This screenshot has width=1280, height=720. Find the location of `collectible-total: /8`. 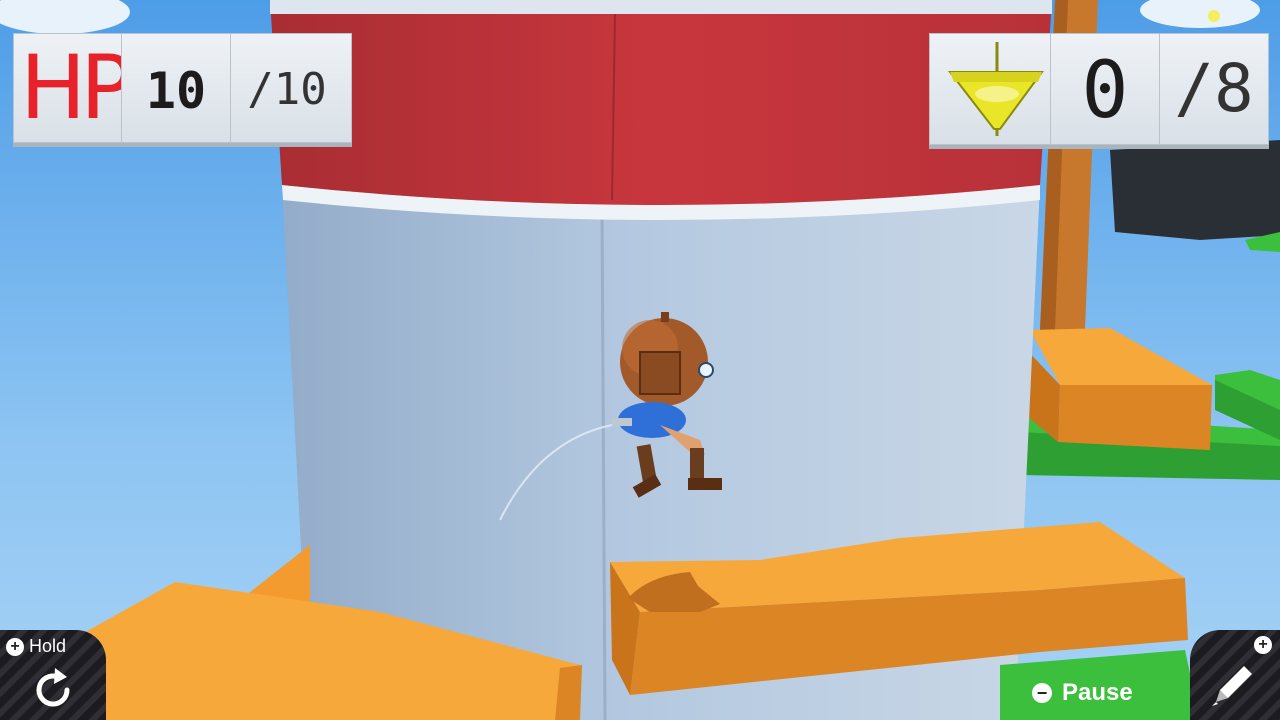

collectible-total: /8 is located at coordinates (1214, 88).